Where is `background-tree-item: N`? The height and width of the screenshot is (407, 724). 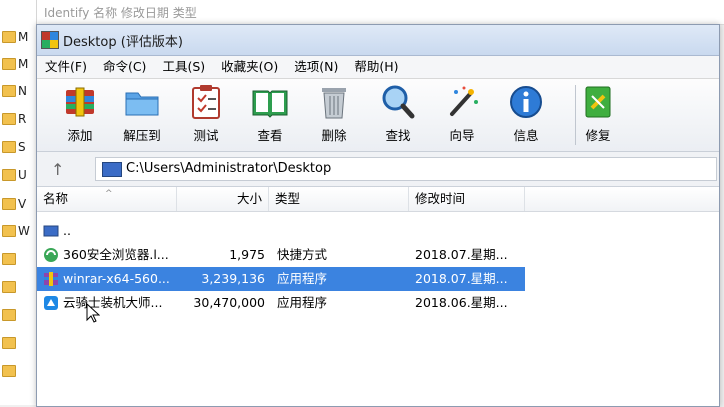 background-tree-item: N is located at coordinates (14, 91).